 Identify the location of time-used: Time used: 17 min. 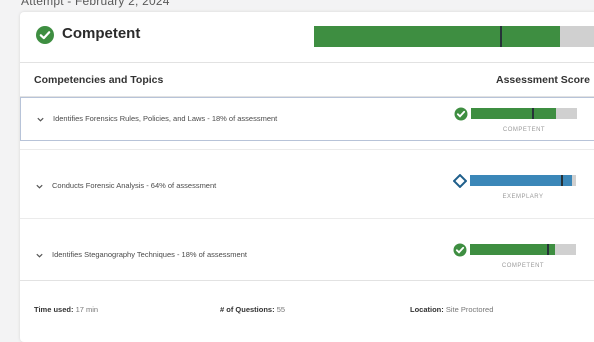
(66, 309).